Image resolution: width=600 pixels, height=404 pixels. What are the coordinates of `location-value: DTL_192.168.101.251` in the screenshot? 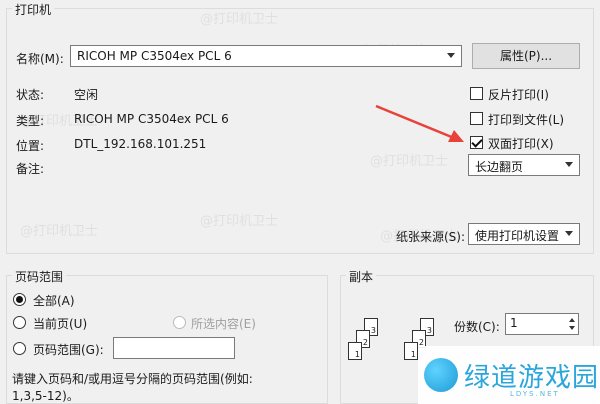 It's located at (140, 144).